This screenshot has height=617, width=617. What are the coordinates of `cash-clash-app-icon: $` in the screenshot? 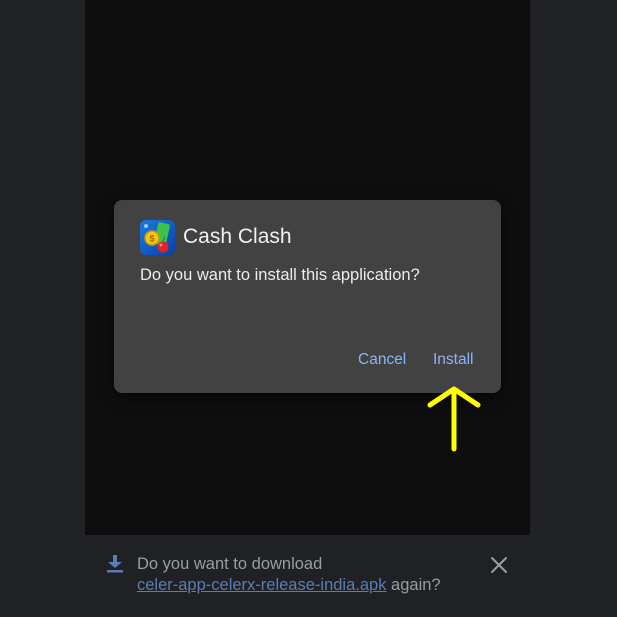 It's located at (157, 237).